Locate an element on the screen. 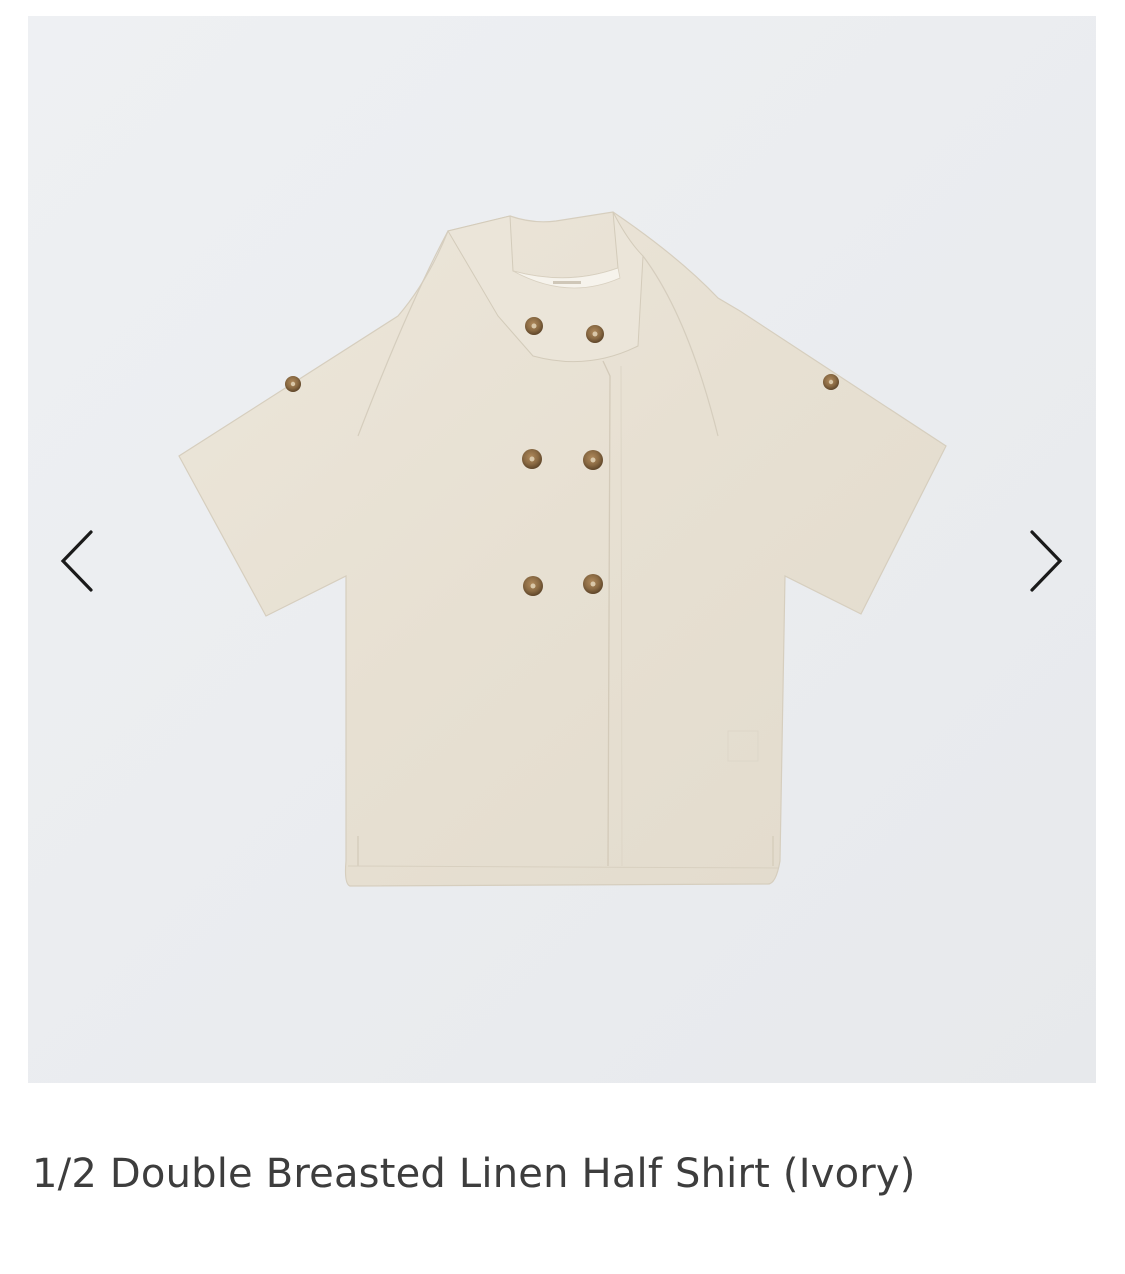  next-image-button is located at coordinates (1045, 561).